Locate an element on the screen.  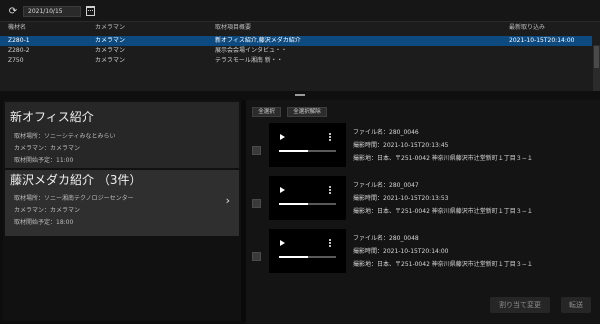
table-row: Z280-2 カメラマン 展示会会場インタビュ・・ is located at coordinates (296, 51).